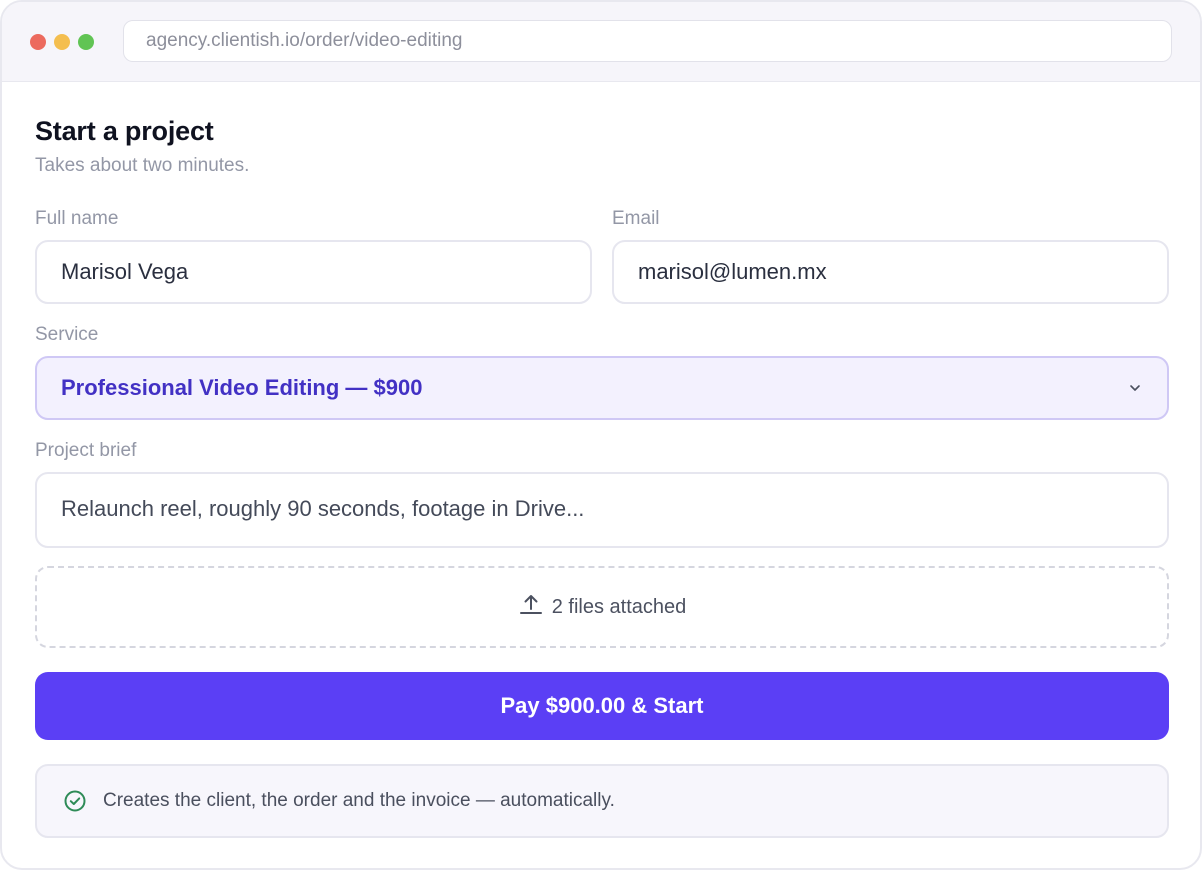 This screenshot has height=870, width=1202. I want to click on page-subtitle: Takes about two minutes., so click(142, 165).